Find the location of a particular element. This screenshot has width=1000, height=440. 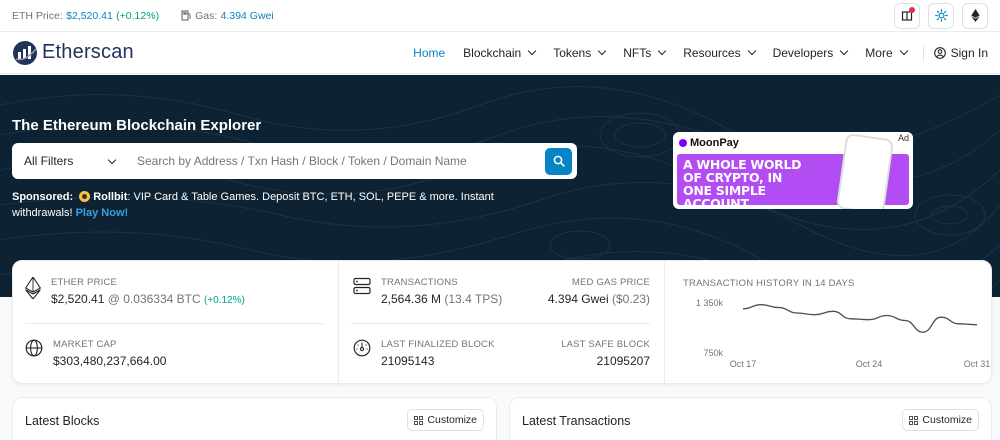

transactions-label: TRANSACTIONS is located at coordinates (419, 282).